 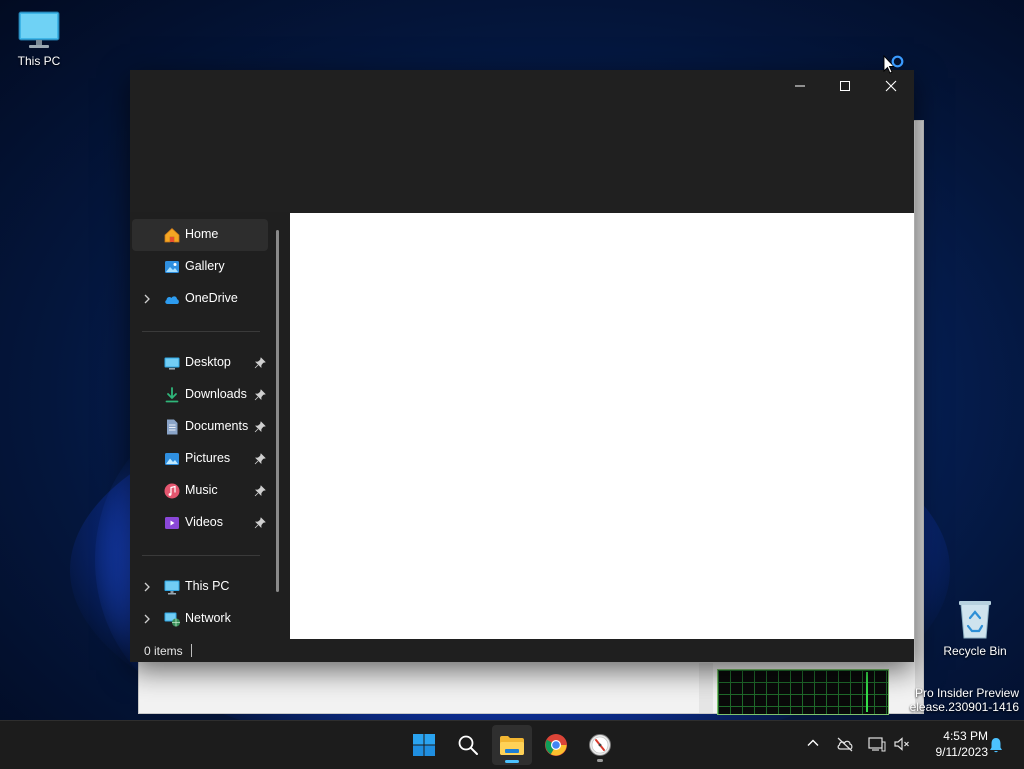 I want to click on background-window-scrollbar, so click(x=706, y=688).